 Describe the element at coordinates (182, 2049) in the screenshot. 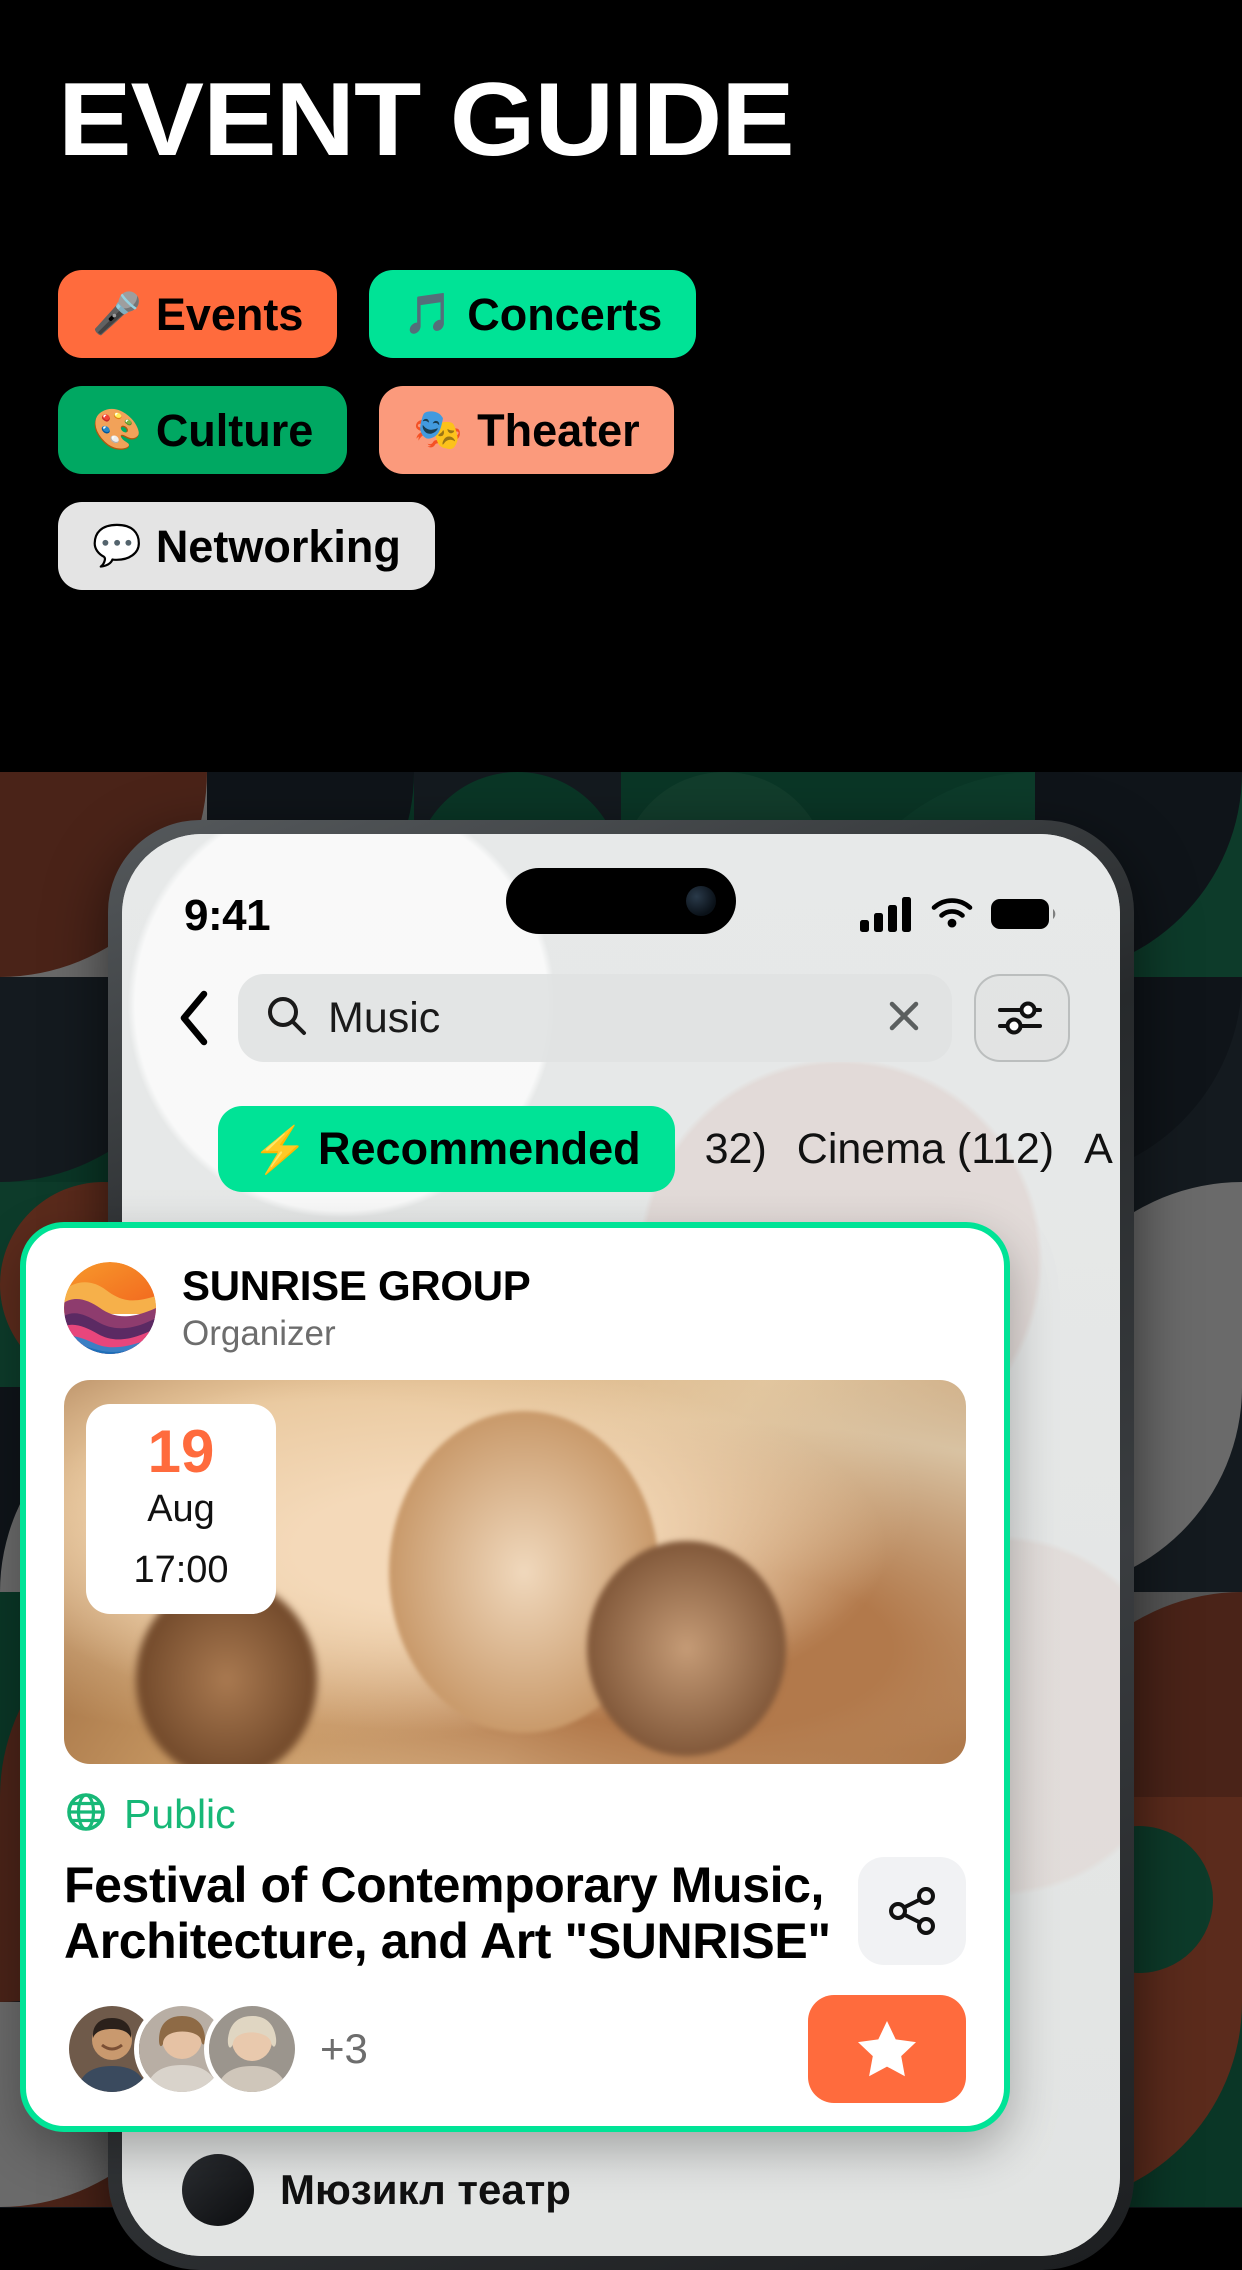

I see `attendee-avatars` at that location.